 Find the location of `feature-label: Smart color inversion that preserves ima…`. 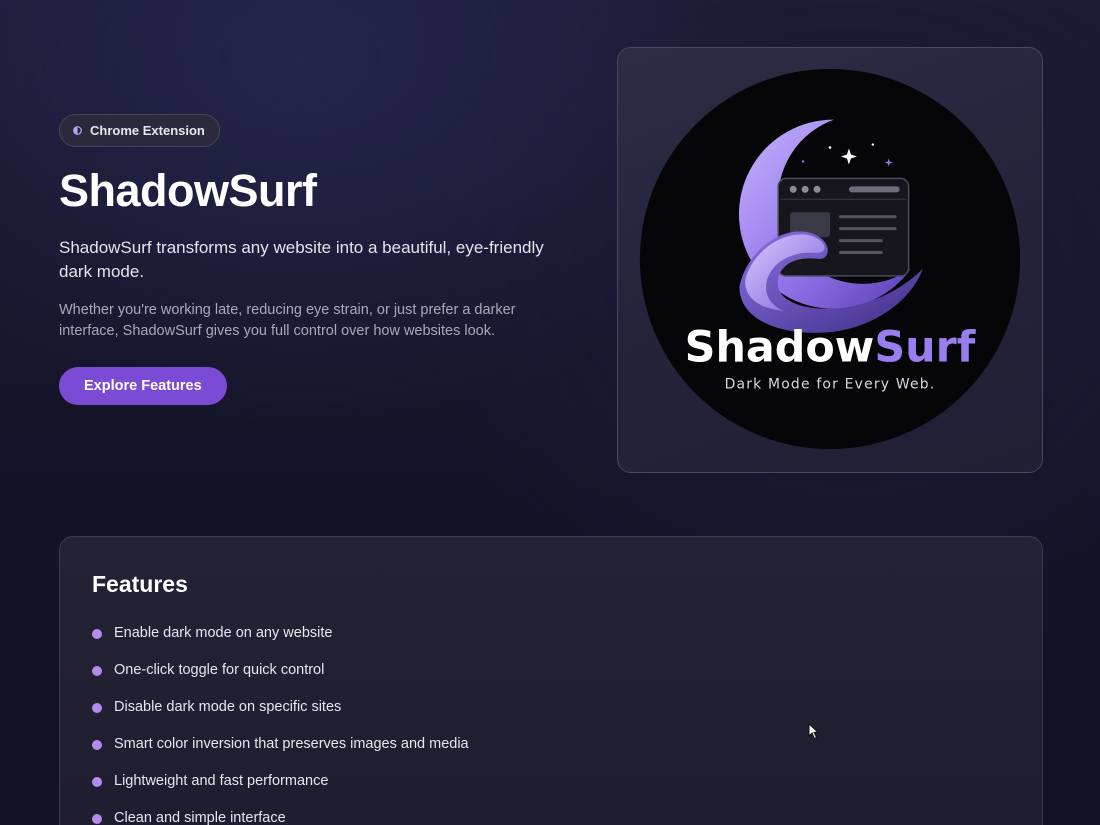

feature-label: Smart color inversion that preserves ima… is located at coordinates (291, 743).